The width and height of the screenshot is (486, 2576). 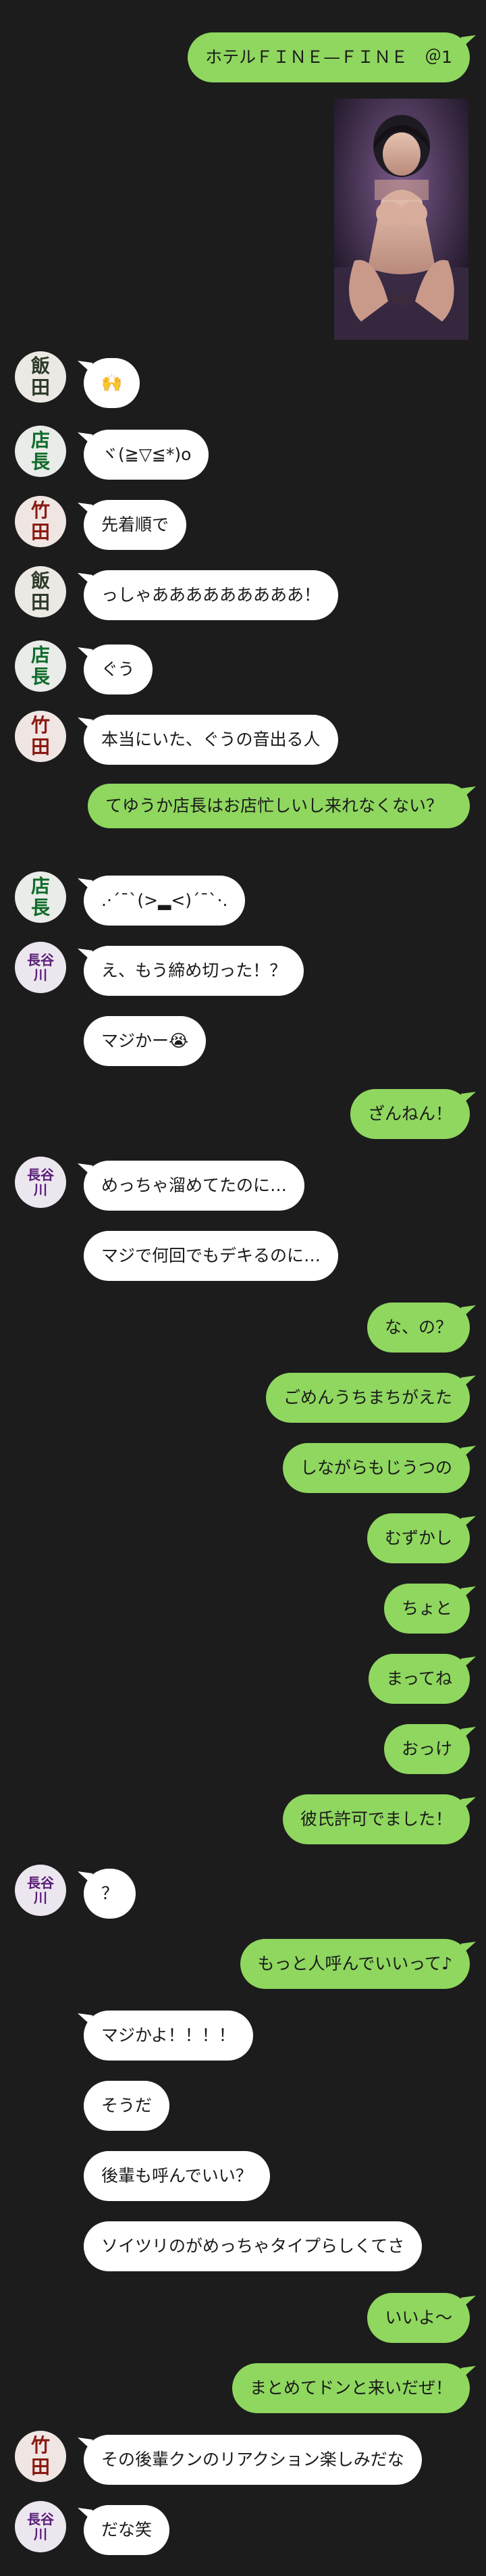 What do you see at coordinates (211, 740) in the screenshot?
I see `incoming-message: 本当にいた、ぐうの音出る人` at bounding box center [211, 740].